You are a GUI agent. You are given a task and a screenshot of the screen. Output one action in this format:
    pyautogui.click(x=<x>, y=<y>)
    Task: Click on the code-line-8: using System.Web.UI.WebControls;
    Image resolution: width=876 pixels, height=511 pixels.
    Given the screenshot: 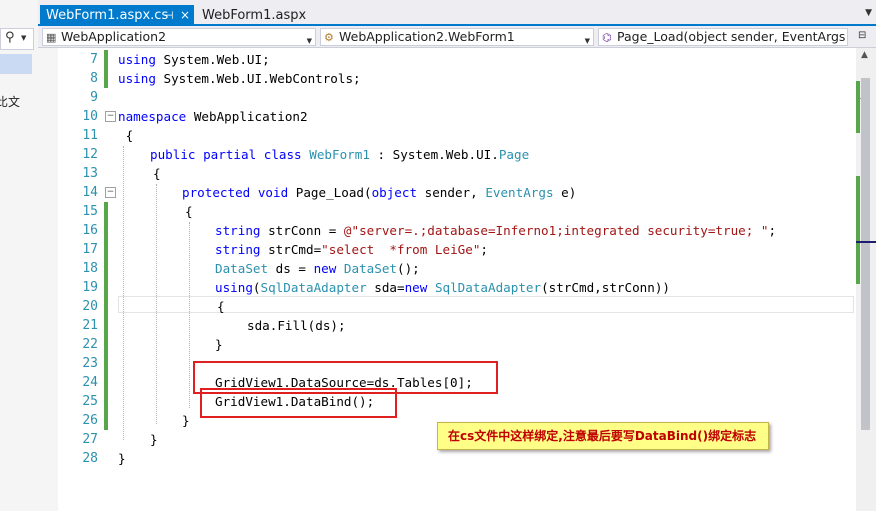 What is the action you would take?
    pyautogui.click(x=239, y=78)
    